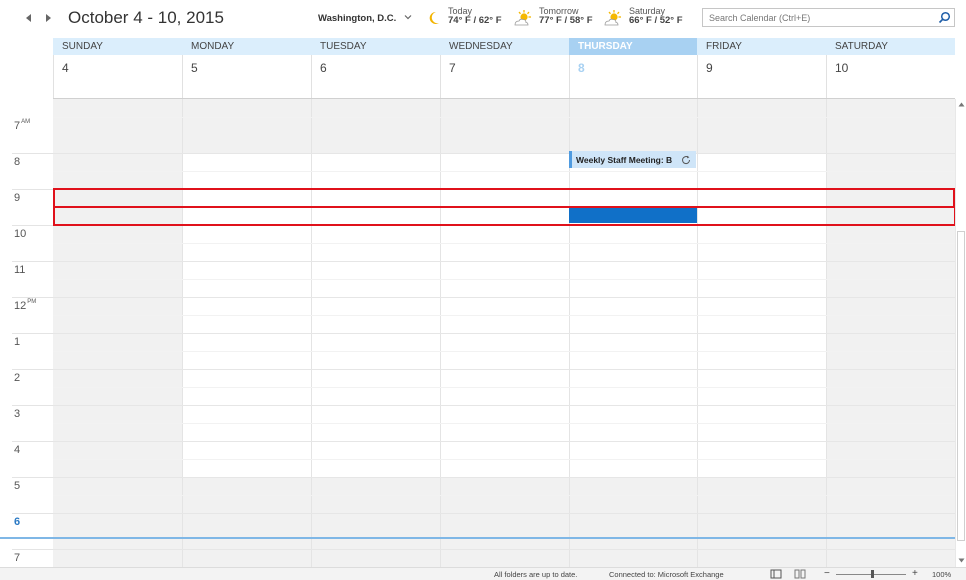 The width and height of the screenshot is (966, 580). I want to click on sync-status: All folders are up to date., so click(536, 574).